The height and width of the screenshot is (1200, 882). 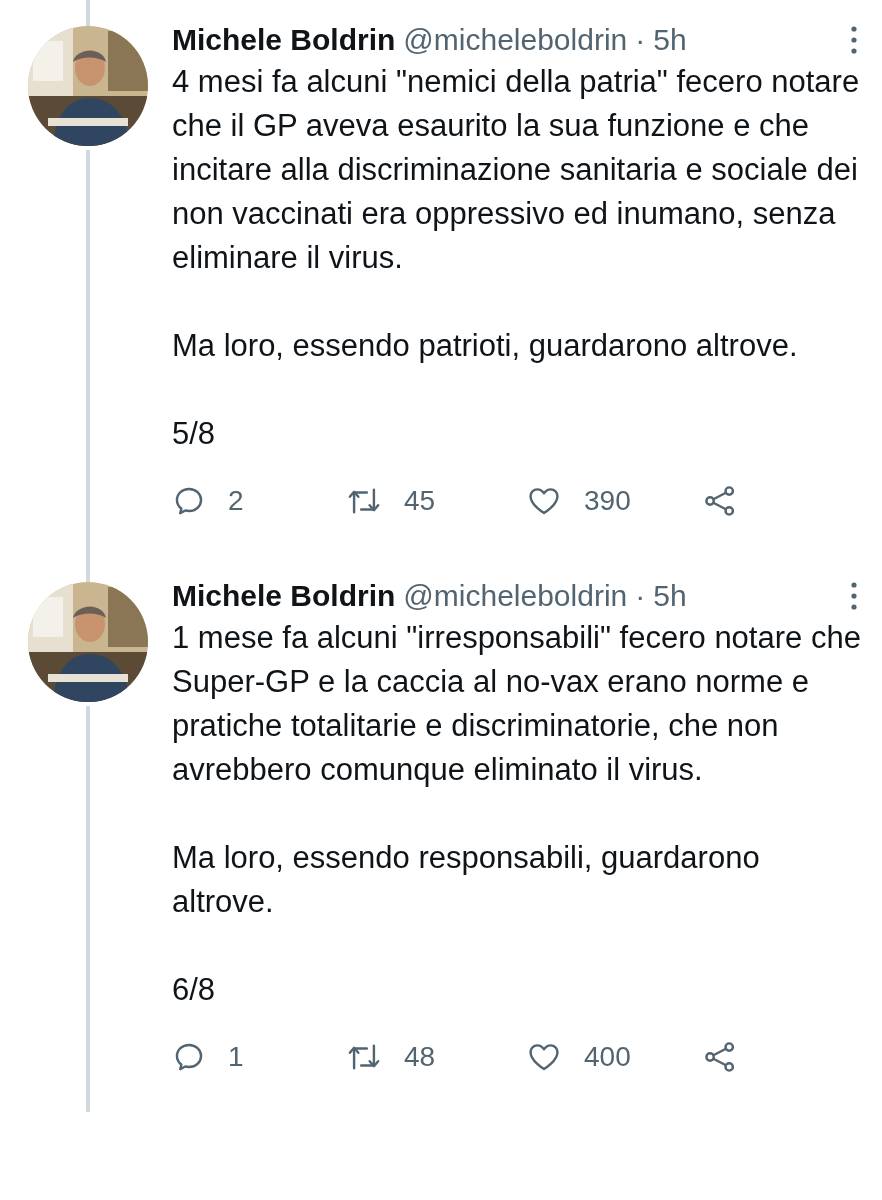 What do you see at coordinates (607, 501) in the screenshot?
I see `like-count: 390` at bounding box center [607, 501].